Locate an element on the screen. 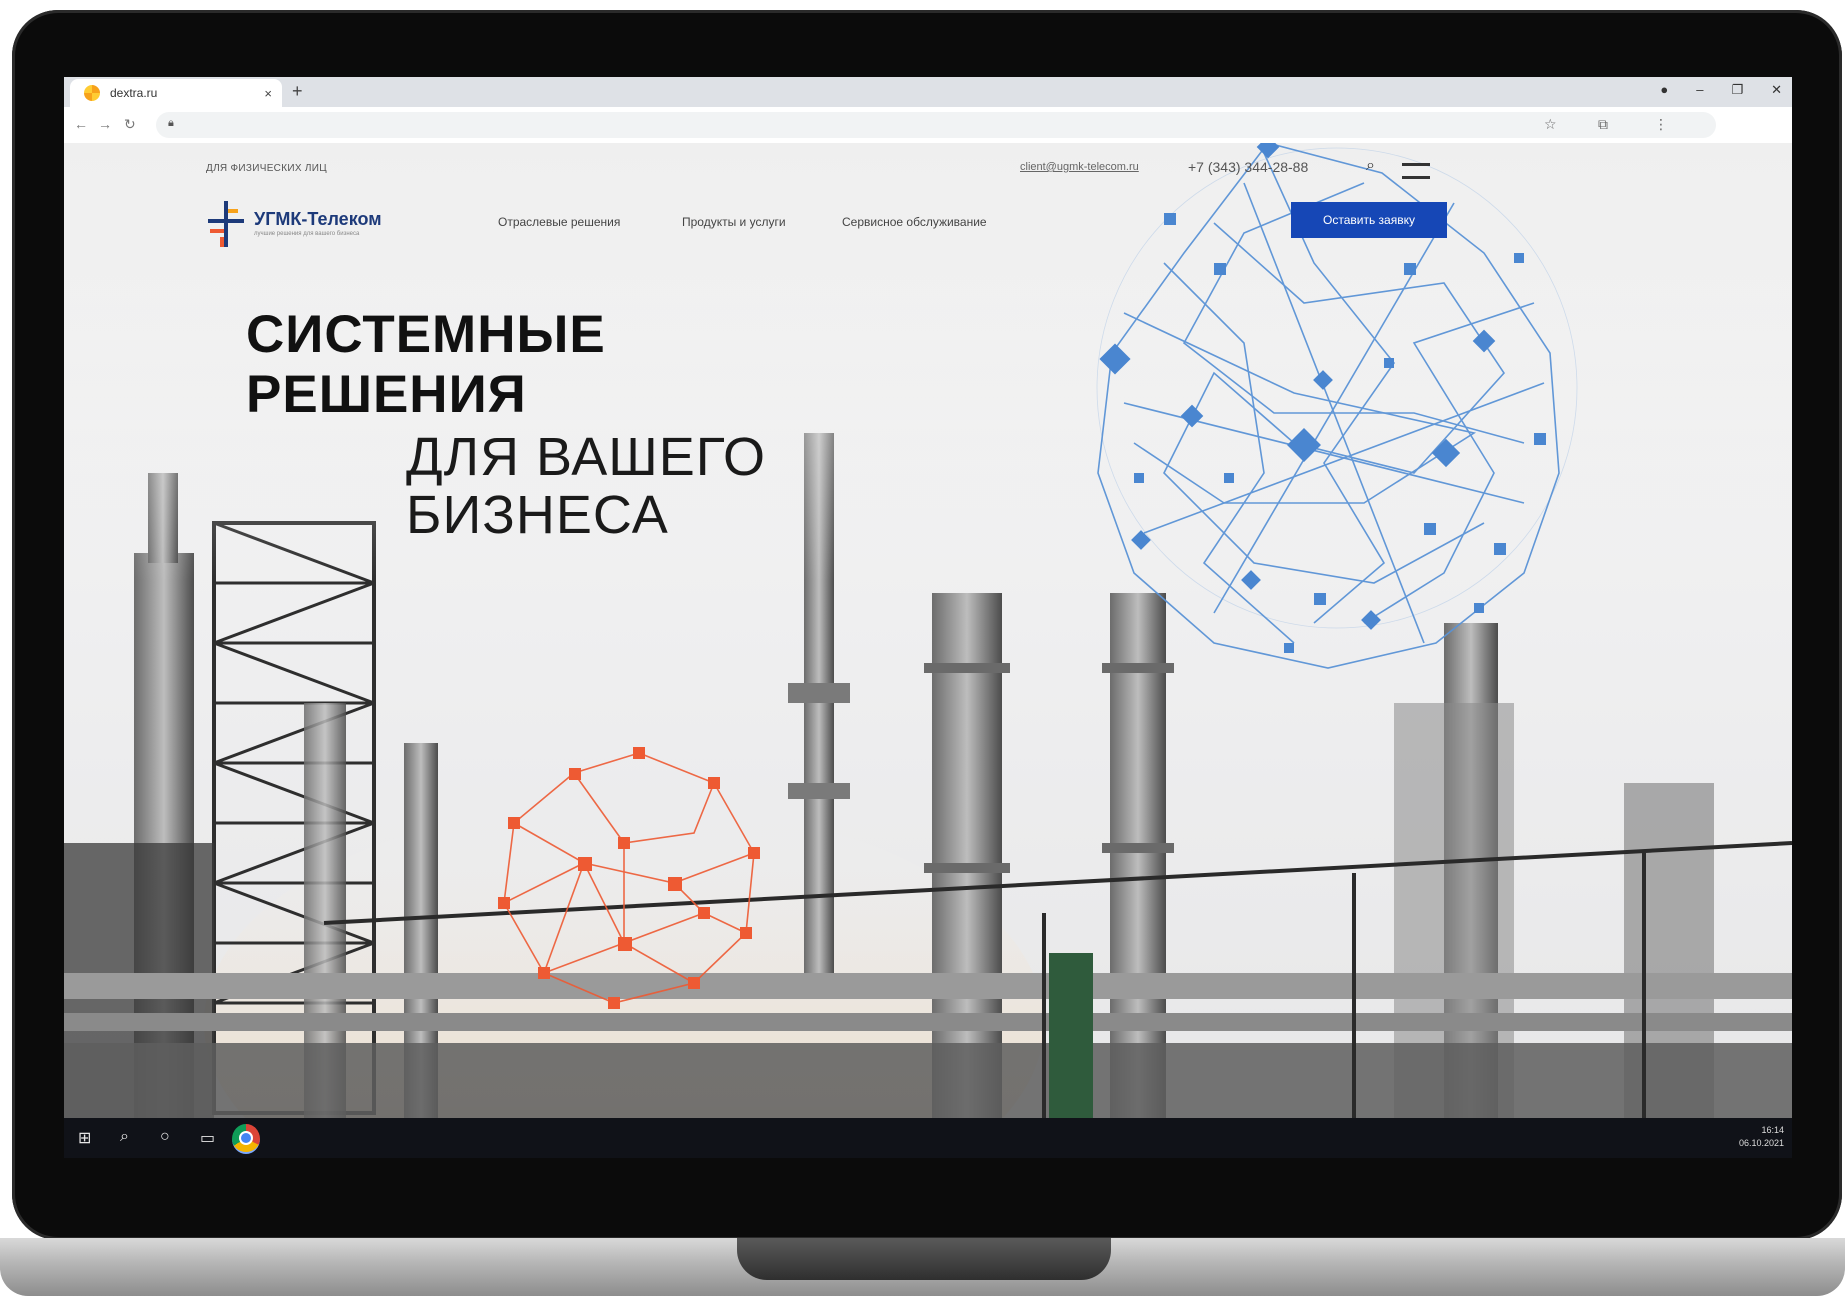  extensions-icon: ⧉ is located at coordinates (1603, 124).